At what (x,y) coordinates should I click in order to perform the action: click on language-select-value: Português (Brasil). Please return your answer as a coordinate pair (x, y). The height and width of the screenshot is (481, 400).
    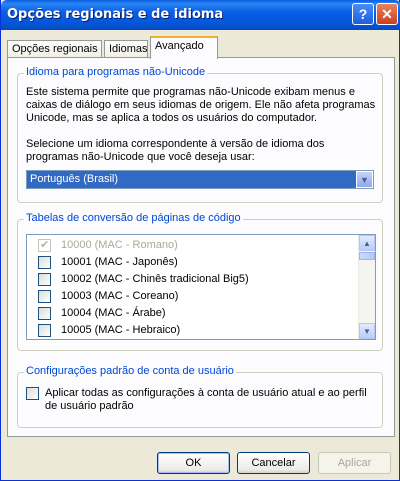
    Looking at the image, I should click on (74, 179).